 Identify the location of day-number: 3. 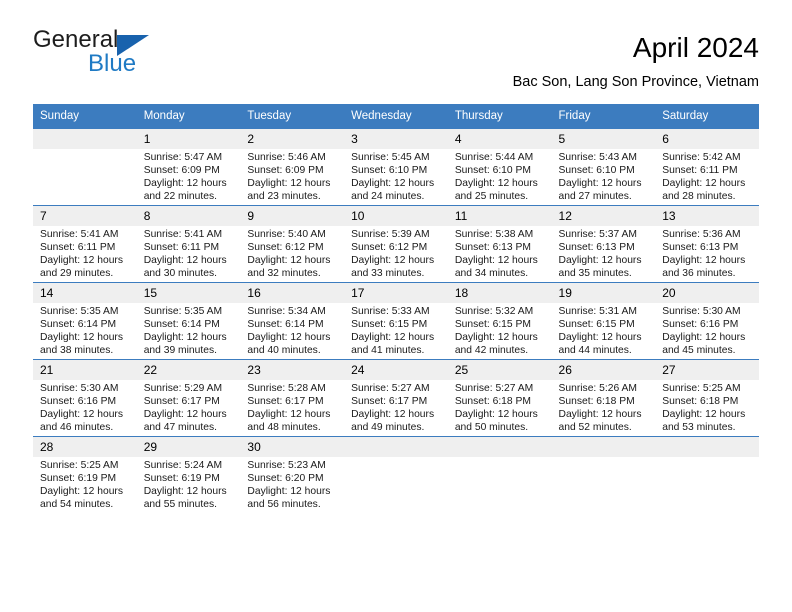
(396, 139).